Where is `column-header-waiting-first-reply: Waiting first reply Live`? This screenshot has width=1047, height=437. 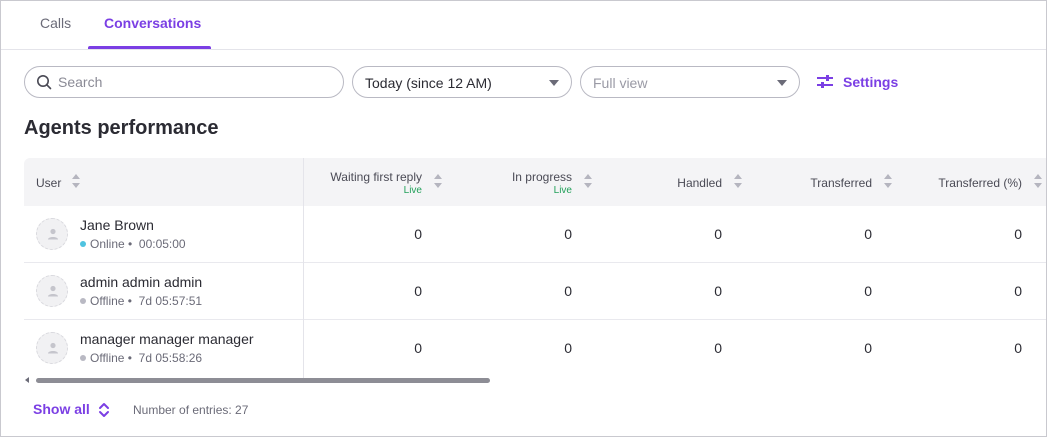 column-header-waiting-first-reply: Waiting first reply Live is located at coordinates (379, 182).